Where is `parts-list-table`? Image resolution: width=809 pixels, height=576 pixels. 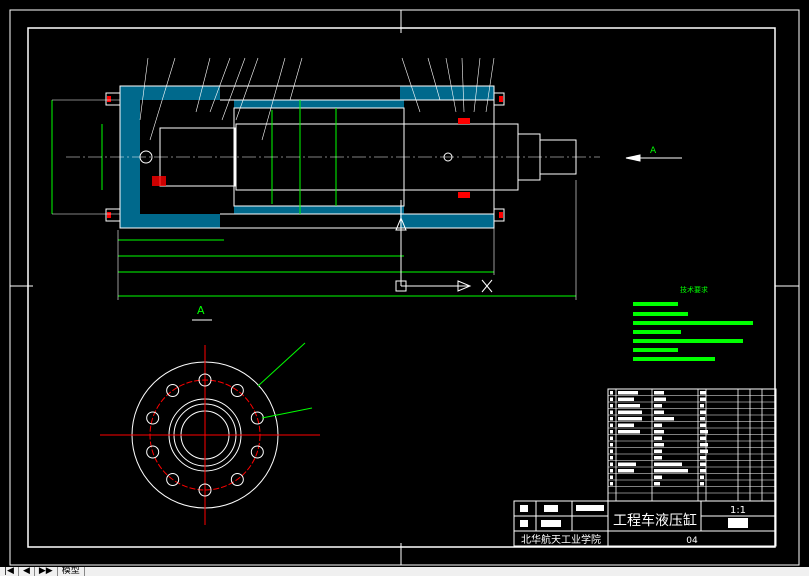
parts-list-table is located at coordinates (692, 445).